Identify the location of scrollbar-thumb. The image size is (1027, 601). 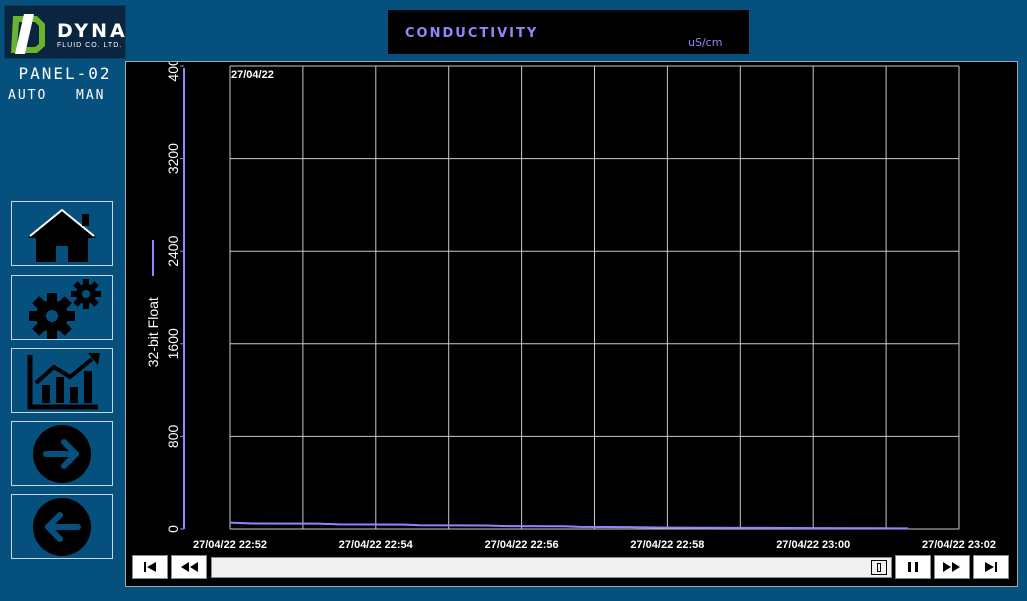
(879, 567).